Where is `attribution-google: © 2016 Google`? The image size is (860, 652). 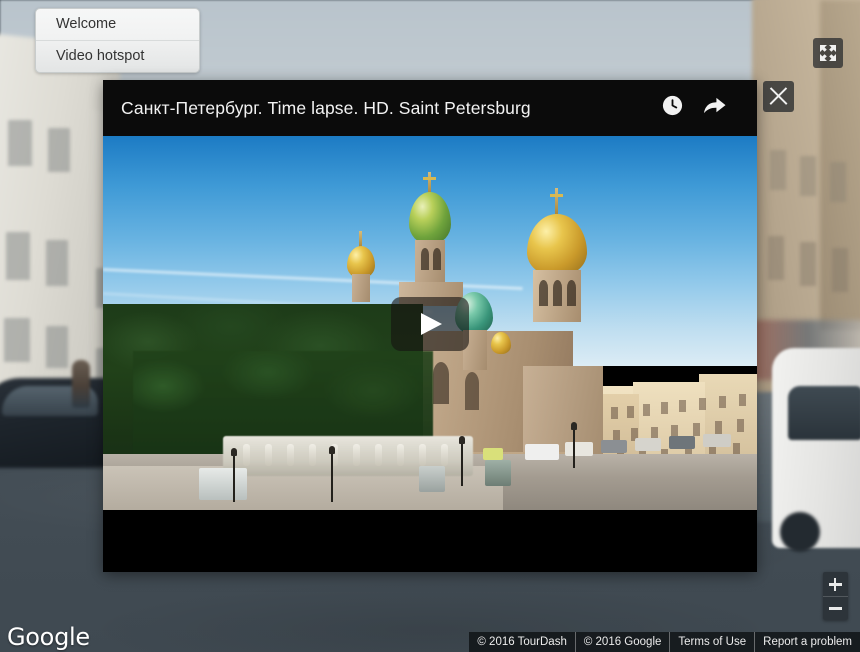
attribution-google: © 2016 Google is located at coordinates (622, 642).